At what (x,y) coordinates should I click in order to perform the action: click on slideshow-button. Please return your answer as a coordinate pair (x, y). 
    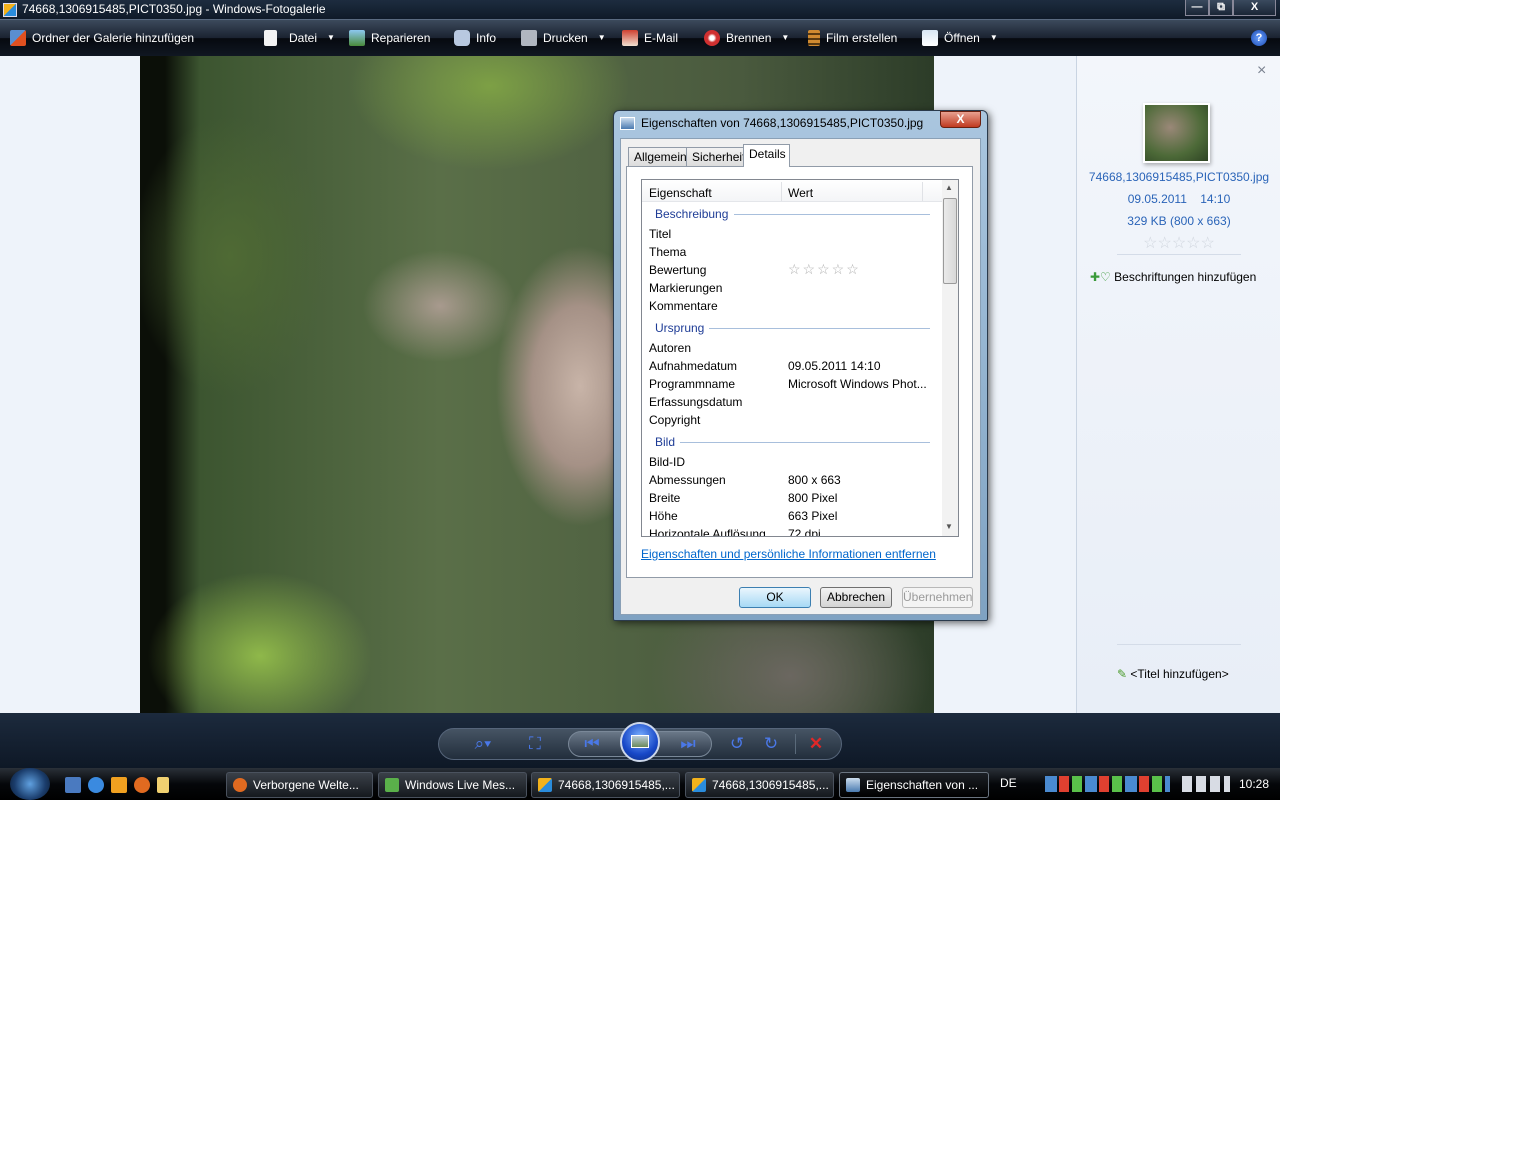
    Looking at the image, I should click on (640, 742).